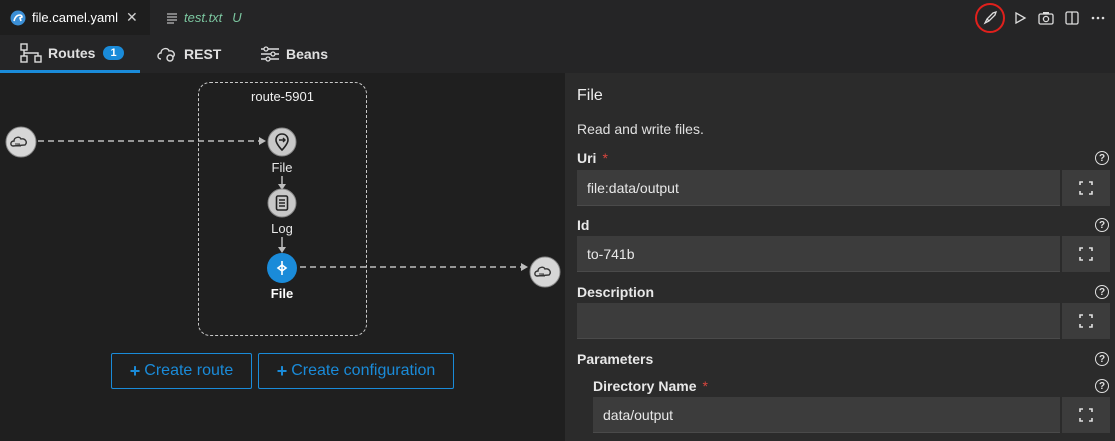  Describe the element at coordinates (172, 18) in the screenshot. I see `file-lines-icon` at that location.